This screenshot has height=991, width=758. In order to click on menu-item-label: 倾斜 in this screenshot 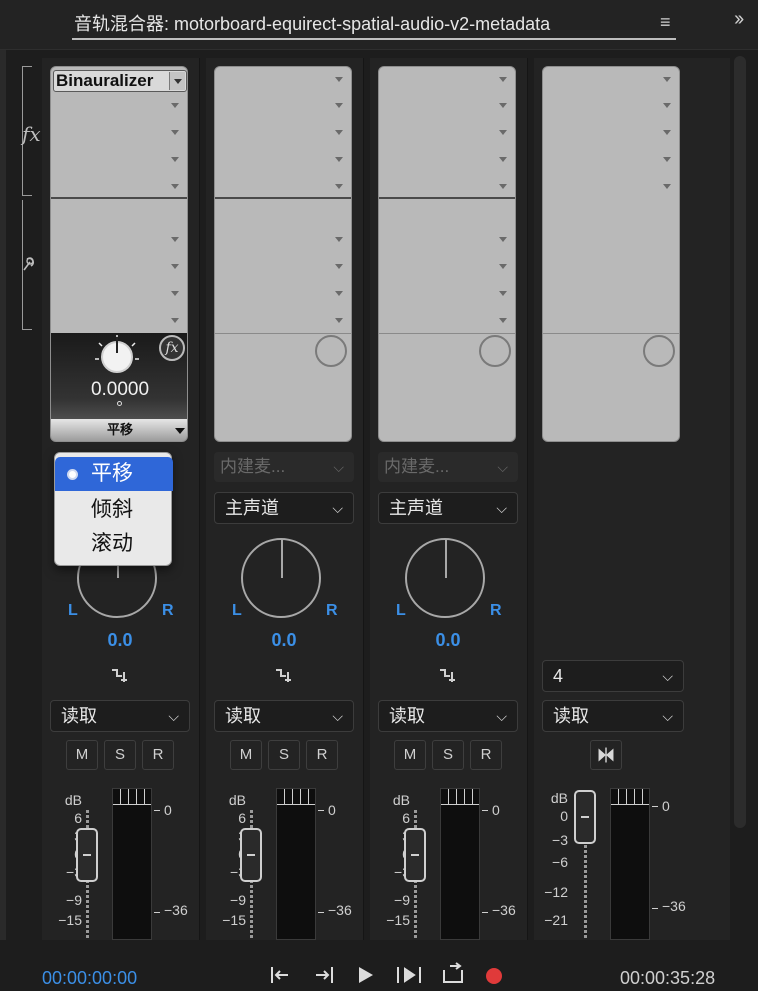, I will do `click(112, 509)`.